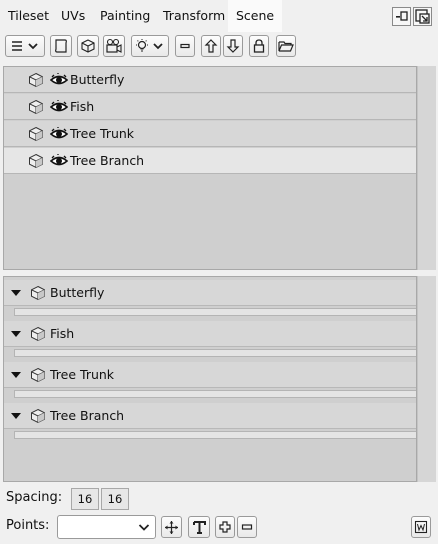  Describe the element at coordinates (107, 160) in the screenshot. I see `scene-row-label: Tree Branch` at that location.